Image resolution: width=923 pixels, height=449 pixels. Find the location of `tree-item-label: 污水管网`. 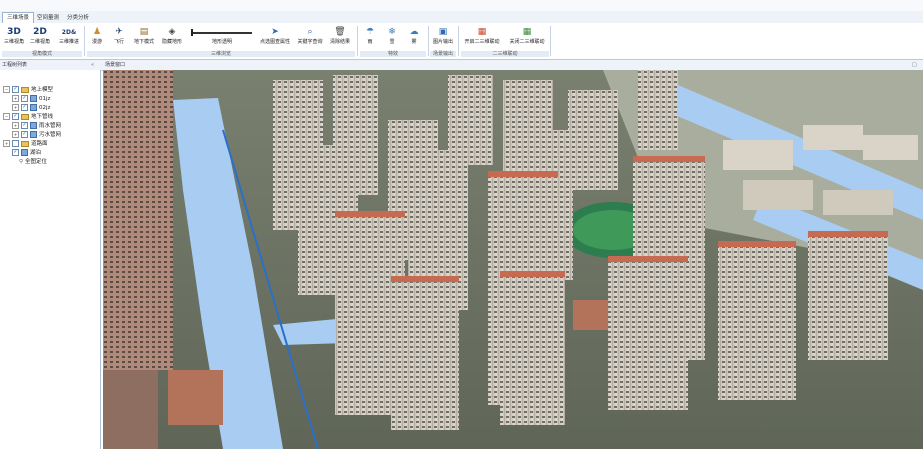

tree-item-label: 污水管网 is located at coordinates (50, 135).